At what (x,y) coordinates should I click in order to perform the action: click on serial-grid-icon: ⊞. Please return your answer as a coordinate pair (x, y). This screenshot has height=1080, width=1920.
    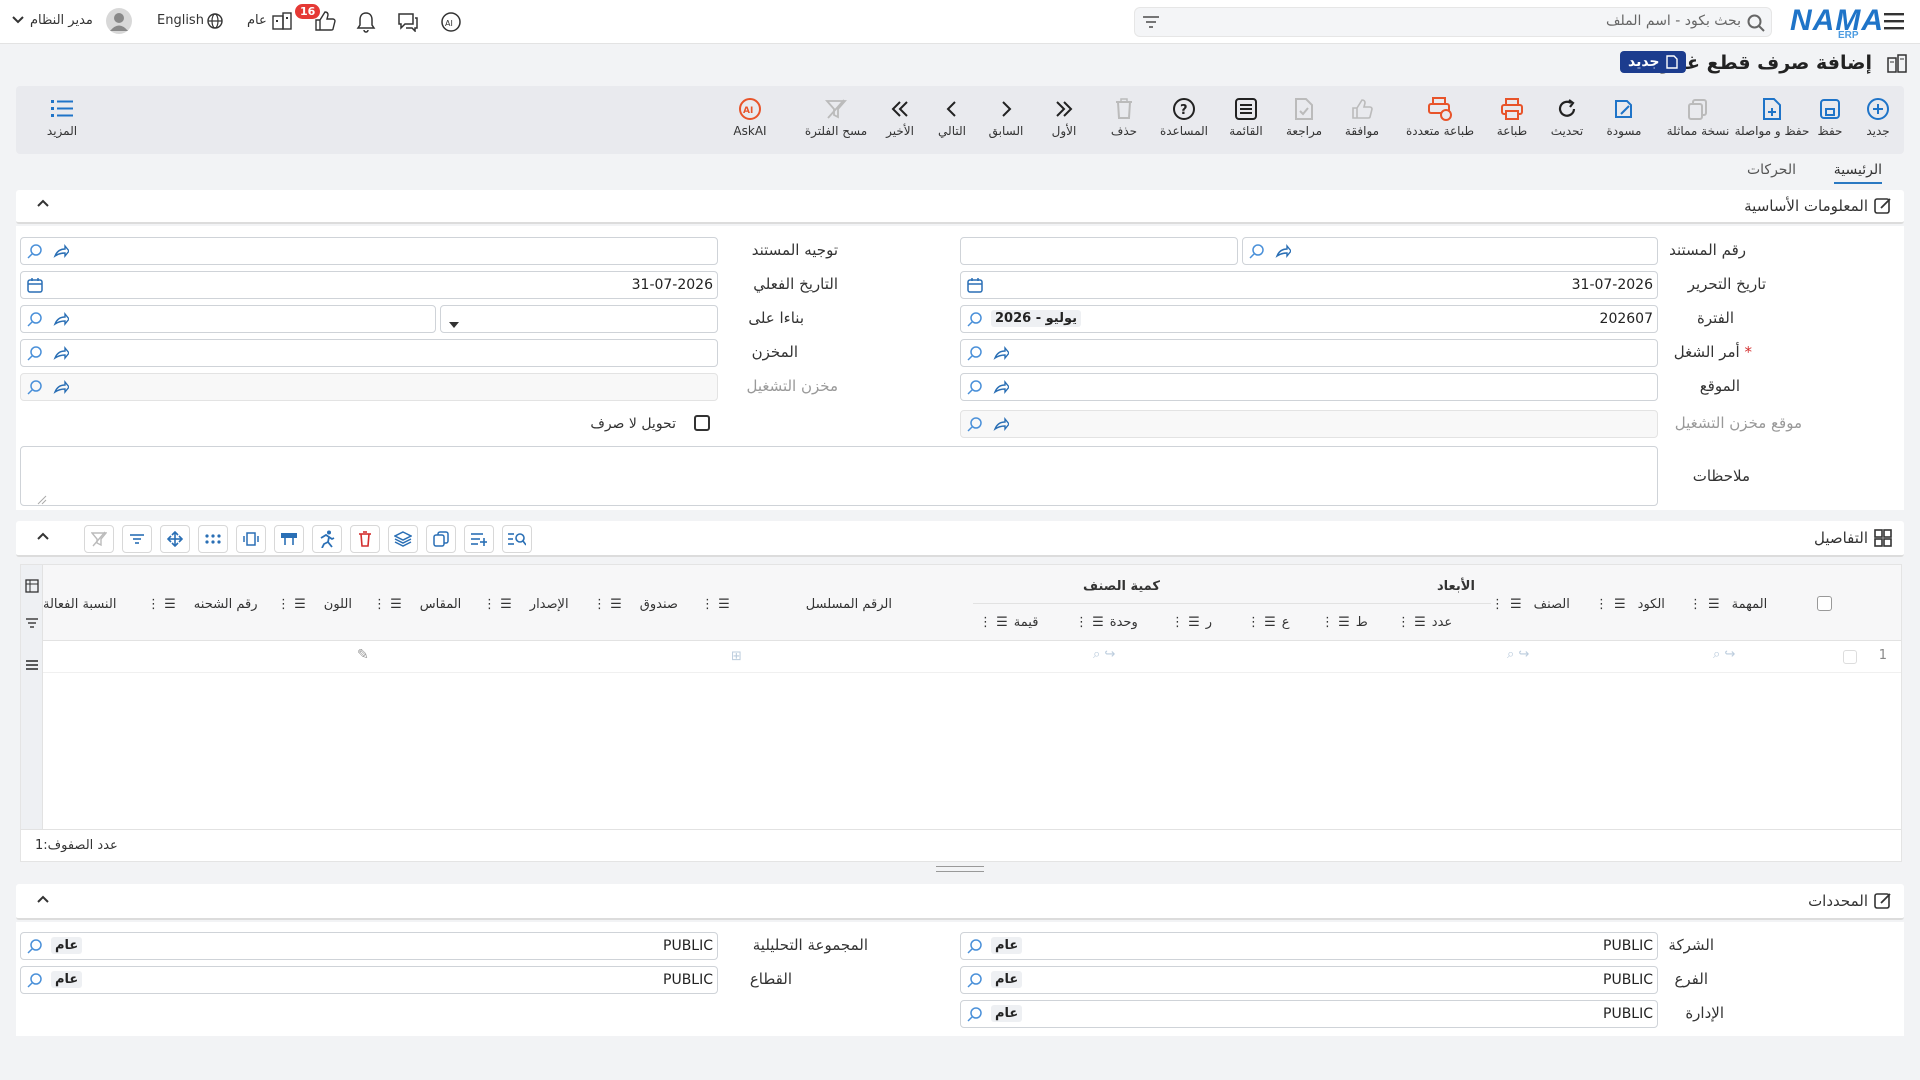
    Looking at the image, I should click on (736, 656).